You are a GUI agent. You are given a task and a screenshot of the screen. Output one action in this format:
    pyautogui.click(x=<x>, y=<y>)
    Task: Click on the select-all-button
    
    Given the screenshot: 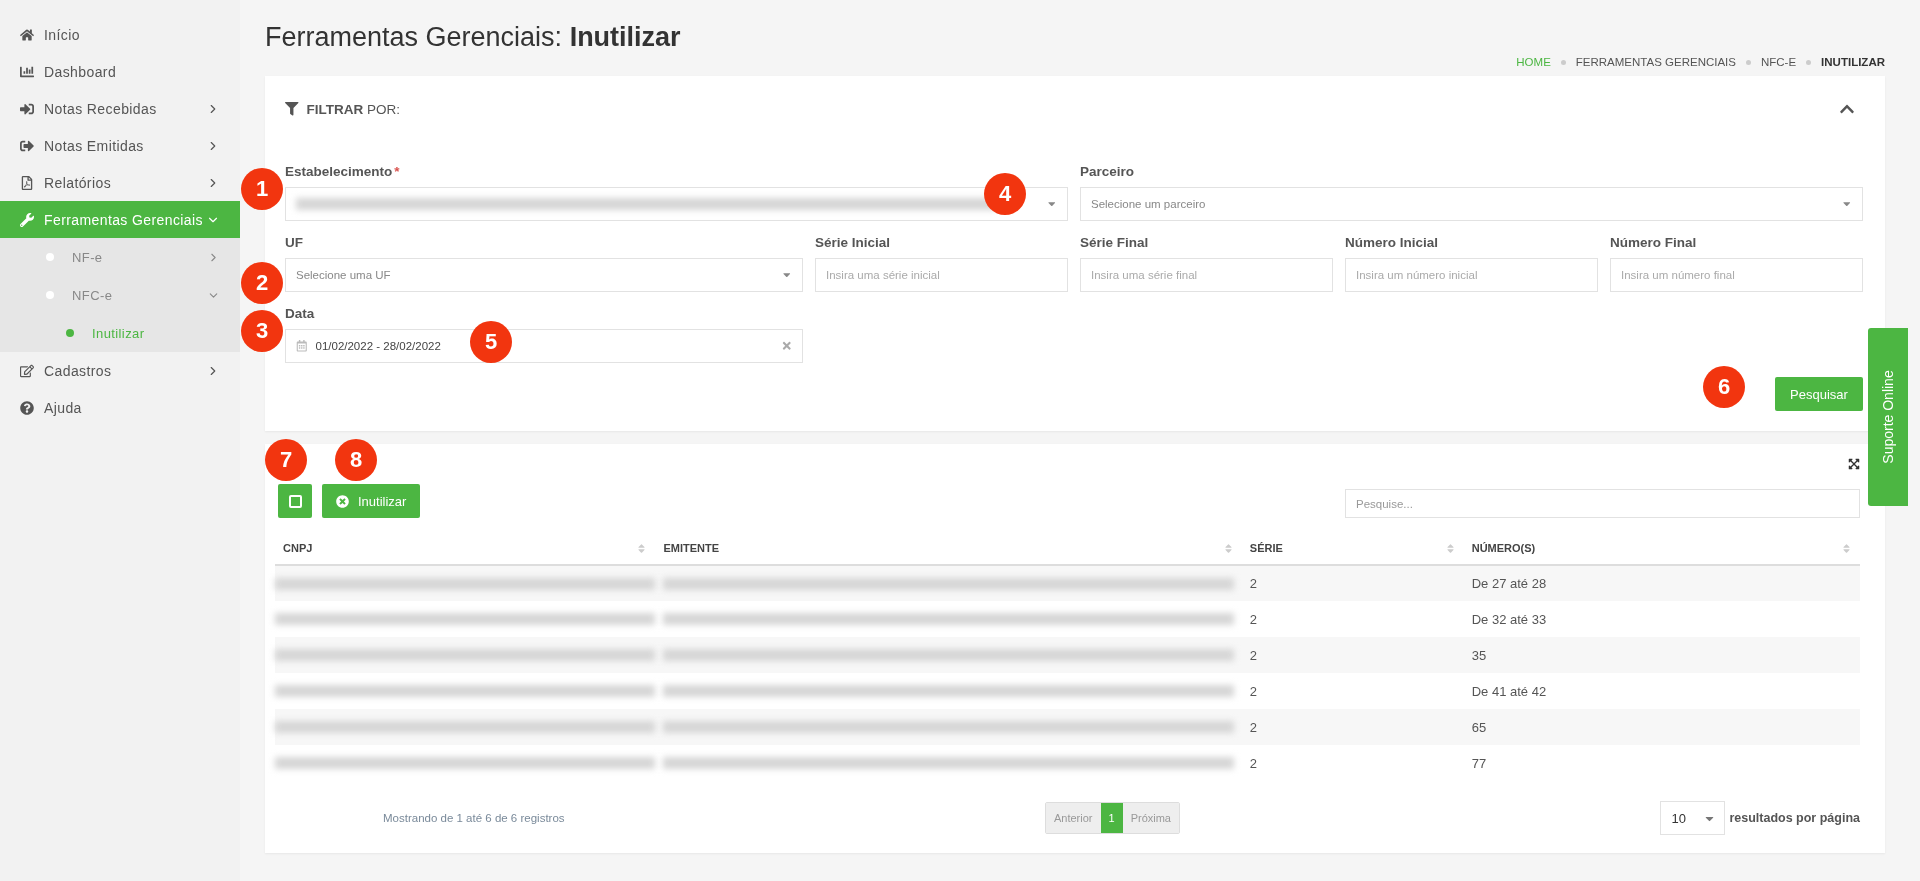 What is the action you would take?
    pyautogui.click(x=295, y=501)
    